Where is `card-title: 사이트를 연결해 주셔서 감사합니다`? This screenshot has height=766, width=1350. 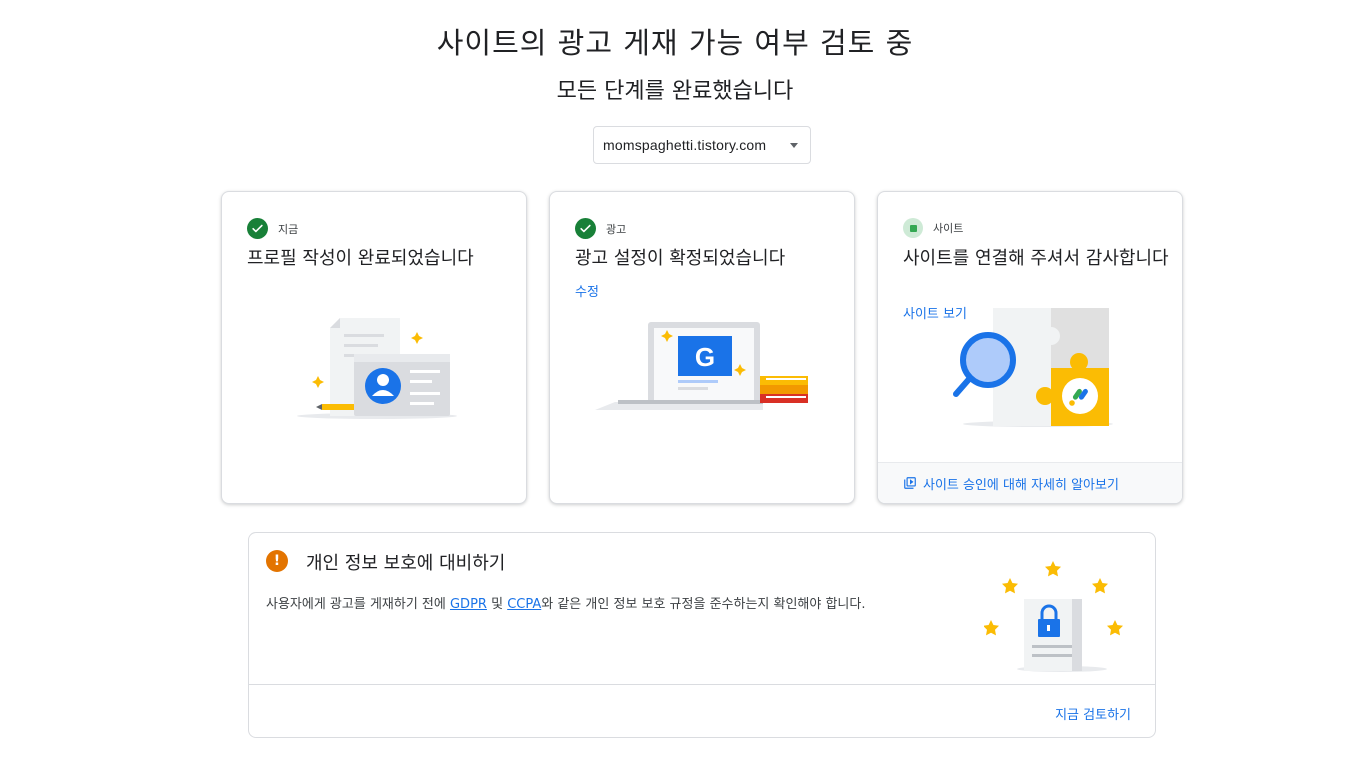
card-title: 사이트를 연결해 주셔서 감사합니다 is located at coordinates (1036, 258).